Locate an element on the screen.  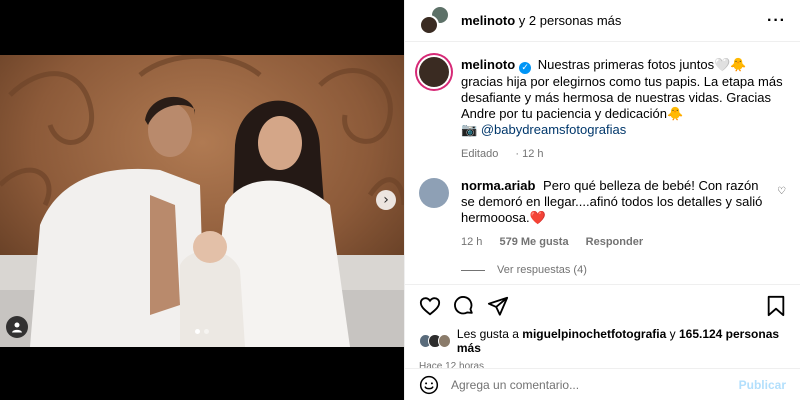
tagged-users-button is located at coordinates (17, 327).